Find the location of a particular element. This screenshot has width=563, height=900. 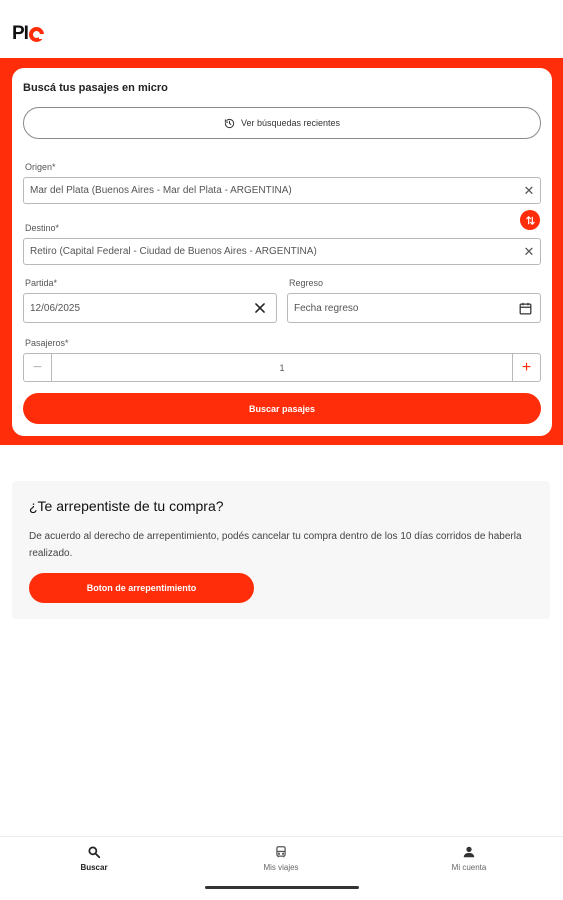

nav-item-account: Mi cuenta is located at coordinates (469, 858).